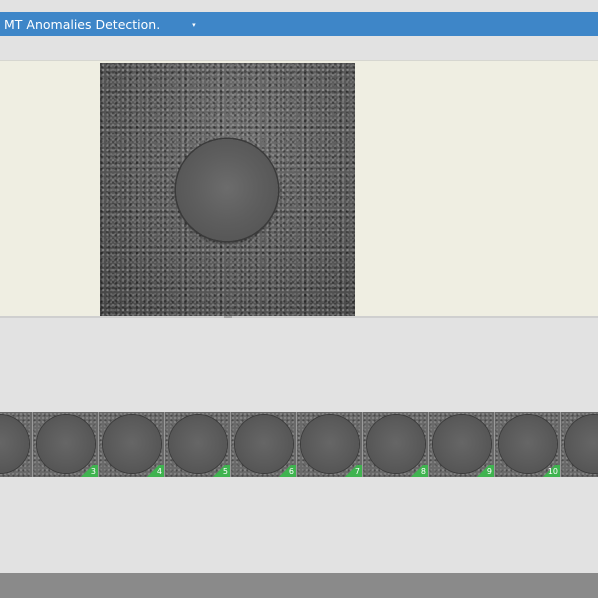 This screenshot has height=598, width=598. Describe the element at coordinates (462, 444) in the screenshot. I see `thumbnail-item: 9` at that location.